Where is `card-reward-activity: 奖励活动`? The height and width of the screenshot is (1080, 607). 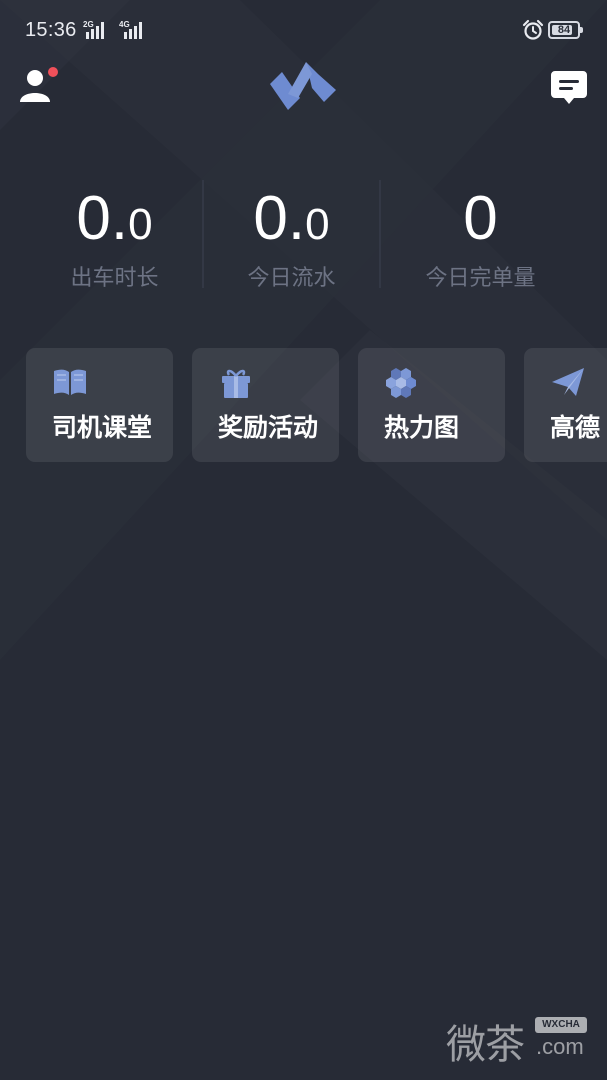
card-reward-activity: 奖励活动 is located at coordinates (265, 405).